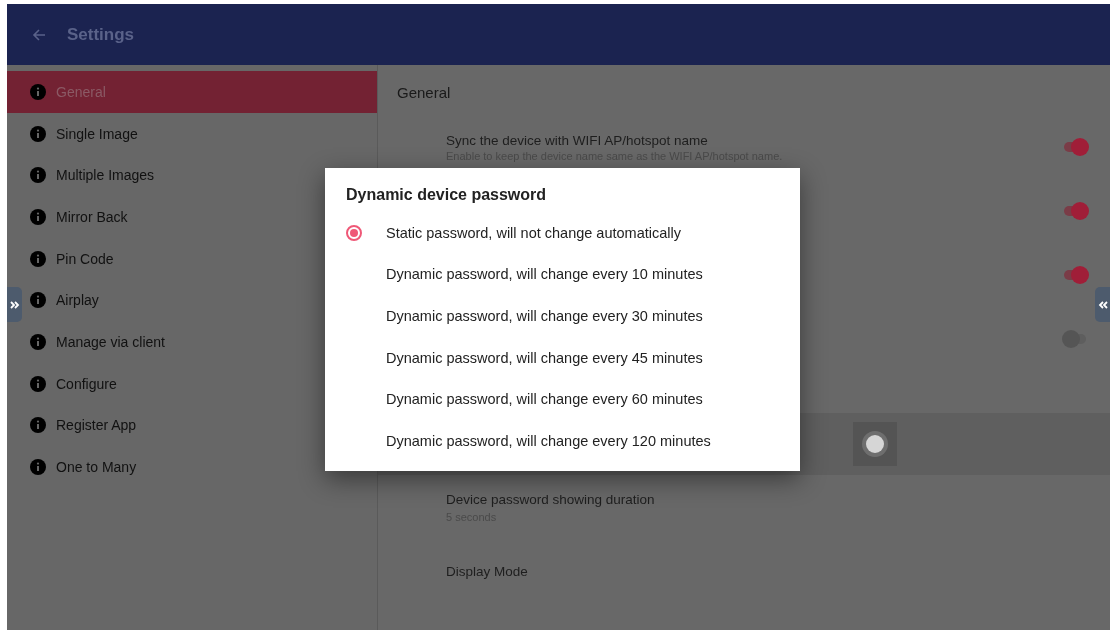 This screenshot has width=1110, height=630. I want to click on app-bar-title: Settings, so click(101, 34).